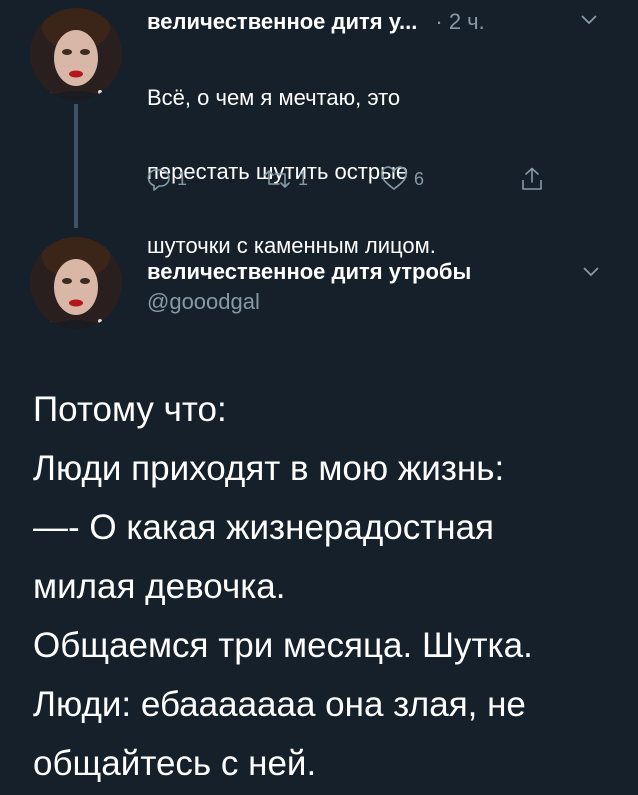 The image size is (638, 795). Describe the element at coordinates (158, 180) in the screenshot. I see `reply-icon` at that location.